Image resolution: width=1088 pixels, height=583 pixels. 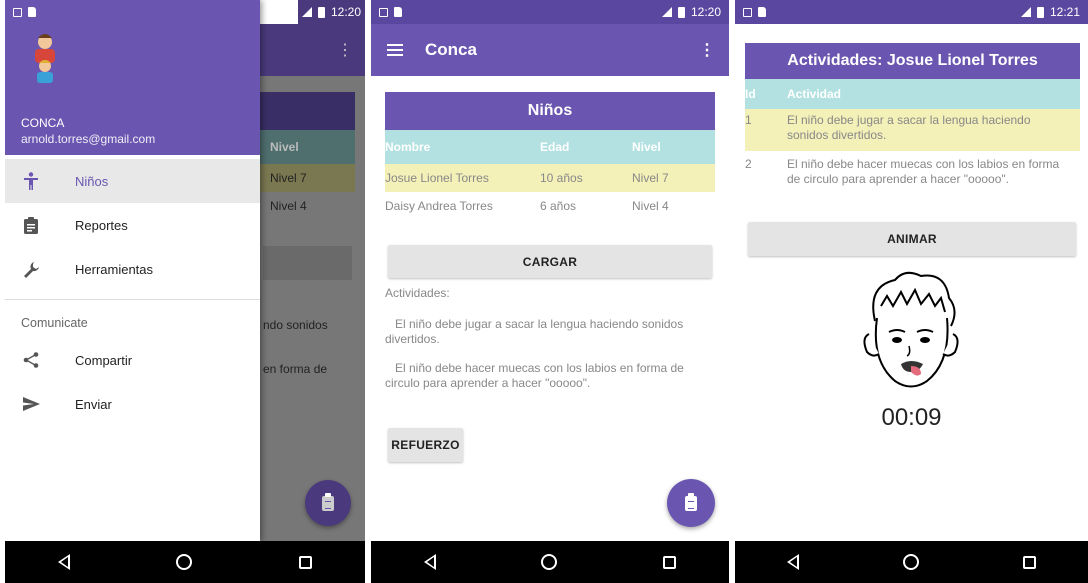 What do you see at coordinates (93, 404) in the screenshot?
I see `drawer-item-label: Enviar` at bounding box center [93, 404].